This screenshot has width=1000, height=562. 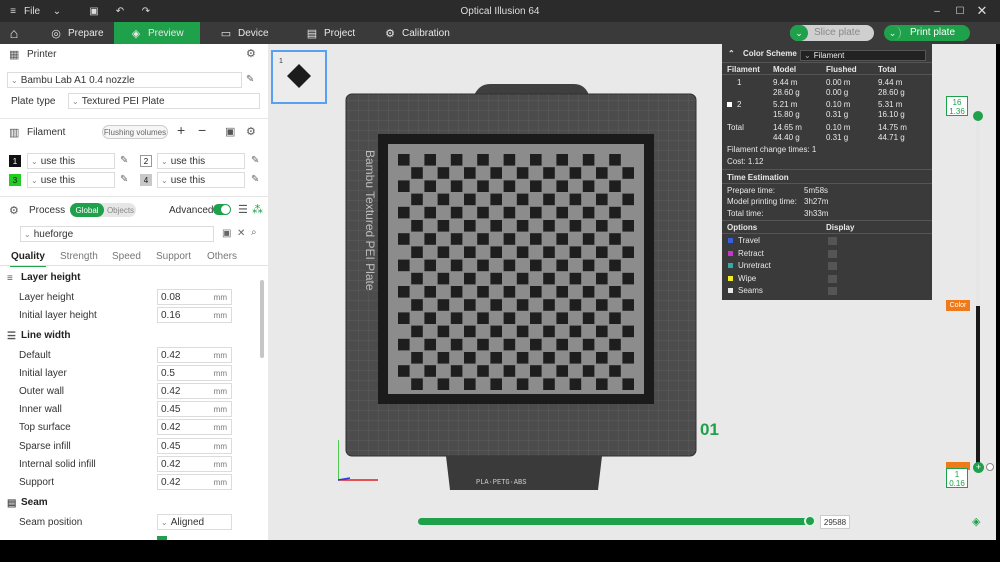 What do you see at coordinates (126, 256) in the screenshot?
I see `tab-speed: Speed` at bounding box center [126, 256].